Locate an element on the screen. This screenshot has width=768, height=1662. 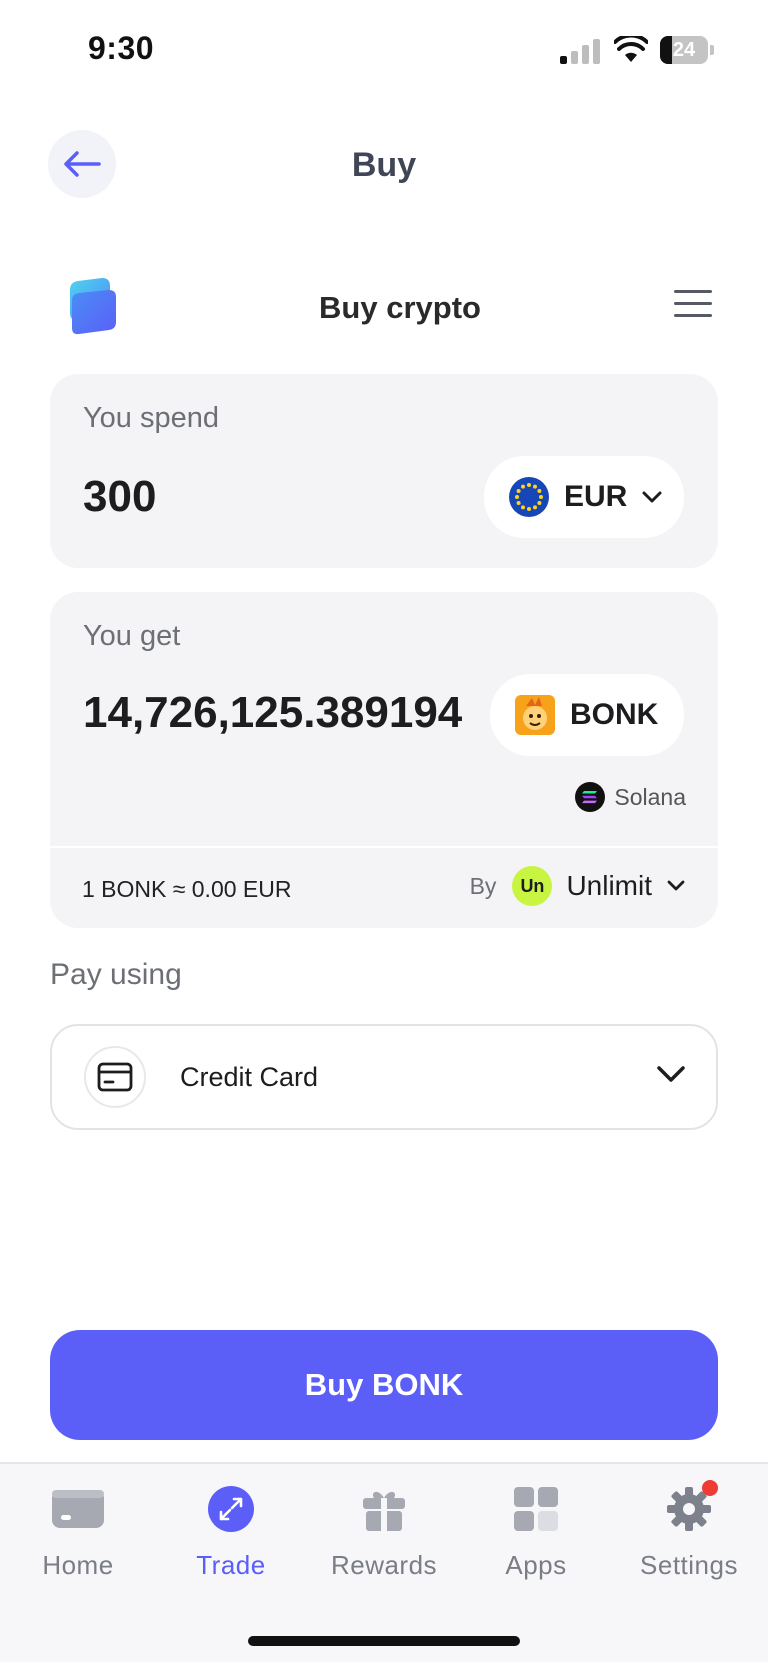
payment-method-select: Credit Card is located at coordinates (384, 1077).